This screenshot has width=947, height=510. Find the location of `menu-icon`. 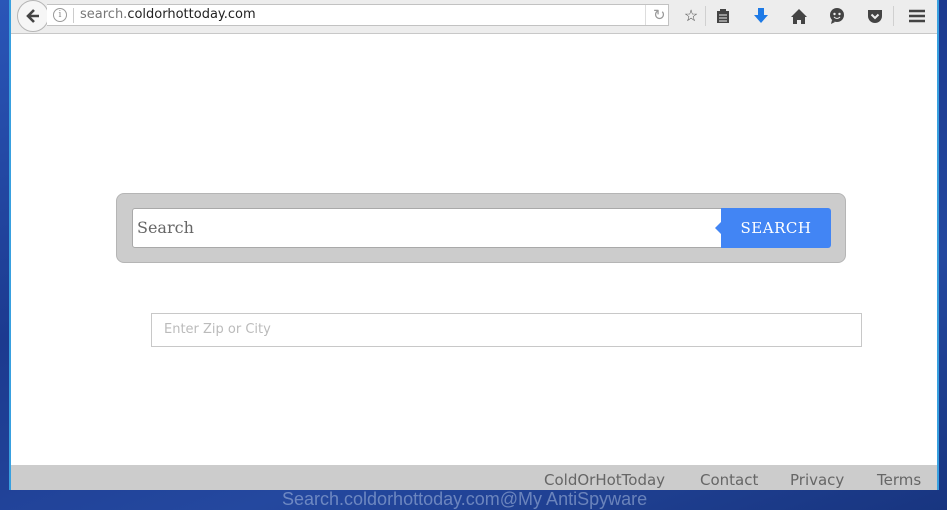

menu-icon is located at coordinates (917, 16).